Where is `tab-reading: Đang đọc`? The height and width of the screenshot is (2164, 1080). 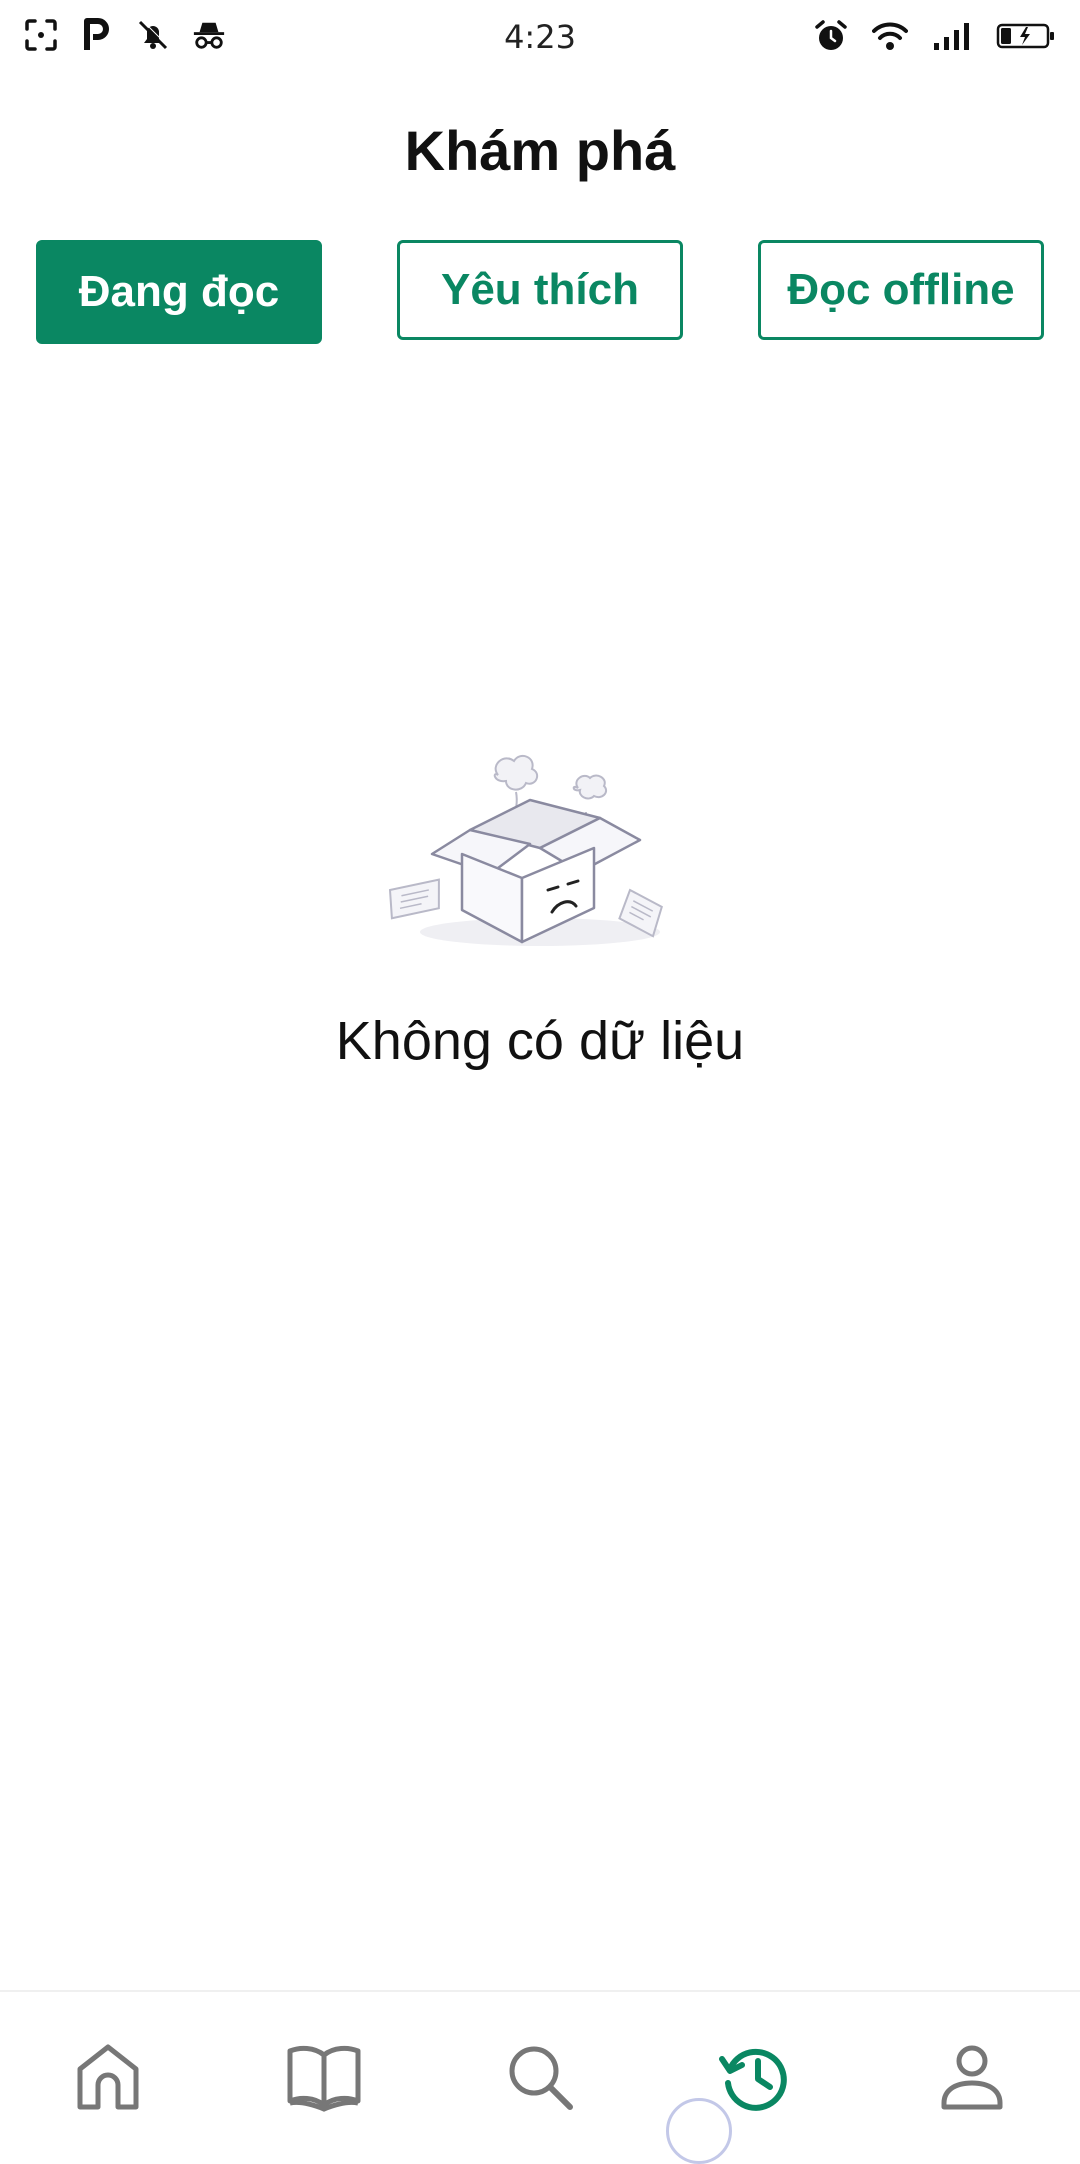 tab-reading: Đang đọc is located at coordinates (179, 292).